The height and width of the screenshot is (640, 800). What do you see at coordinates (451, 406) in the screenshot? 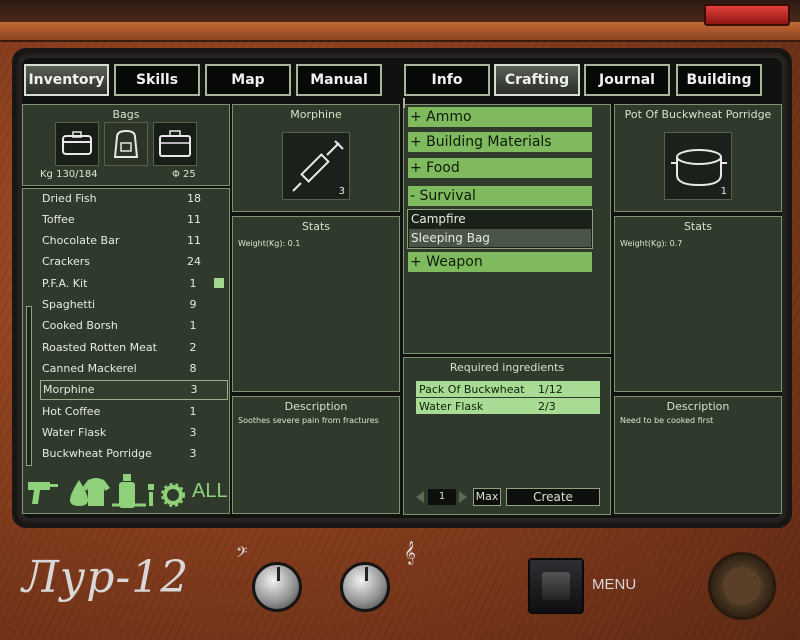
I see `ingredient-name: Water Flask` at bounding box center [451, 406].